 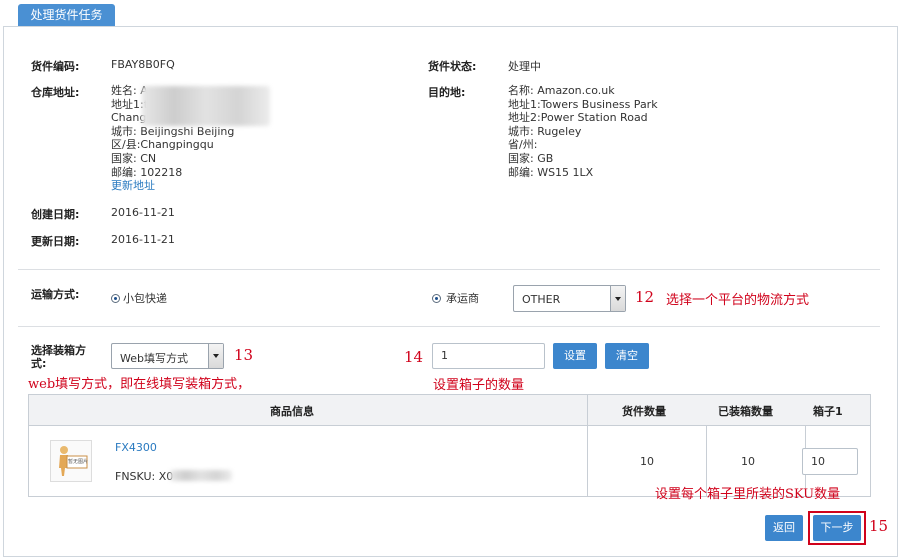 What do you see at coordinates (143, 64) in the screenshot?
I see `shipment-code-value: FBAY8B0FQ` at bounding box center [143, 64].